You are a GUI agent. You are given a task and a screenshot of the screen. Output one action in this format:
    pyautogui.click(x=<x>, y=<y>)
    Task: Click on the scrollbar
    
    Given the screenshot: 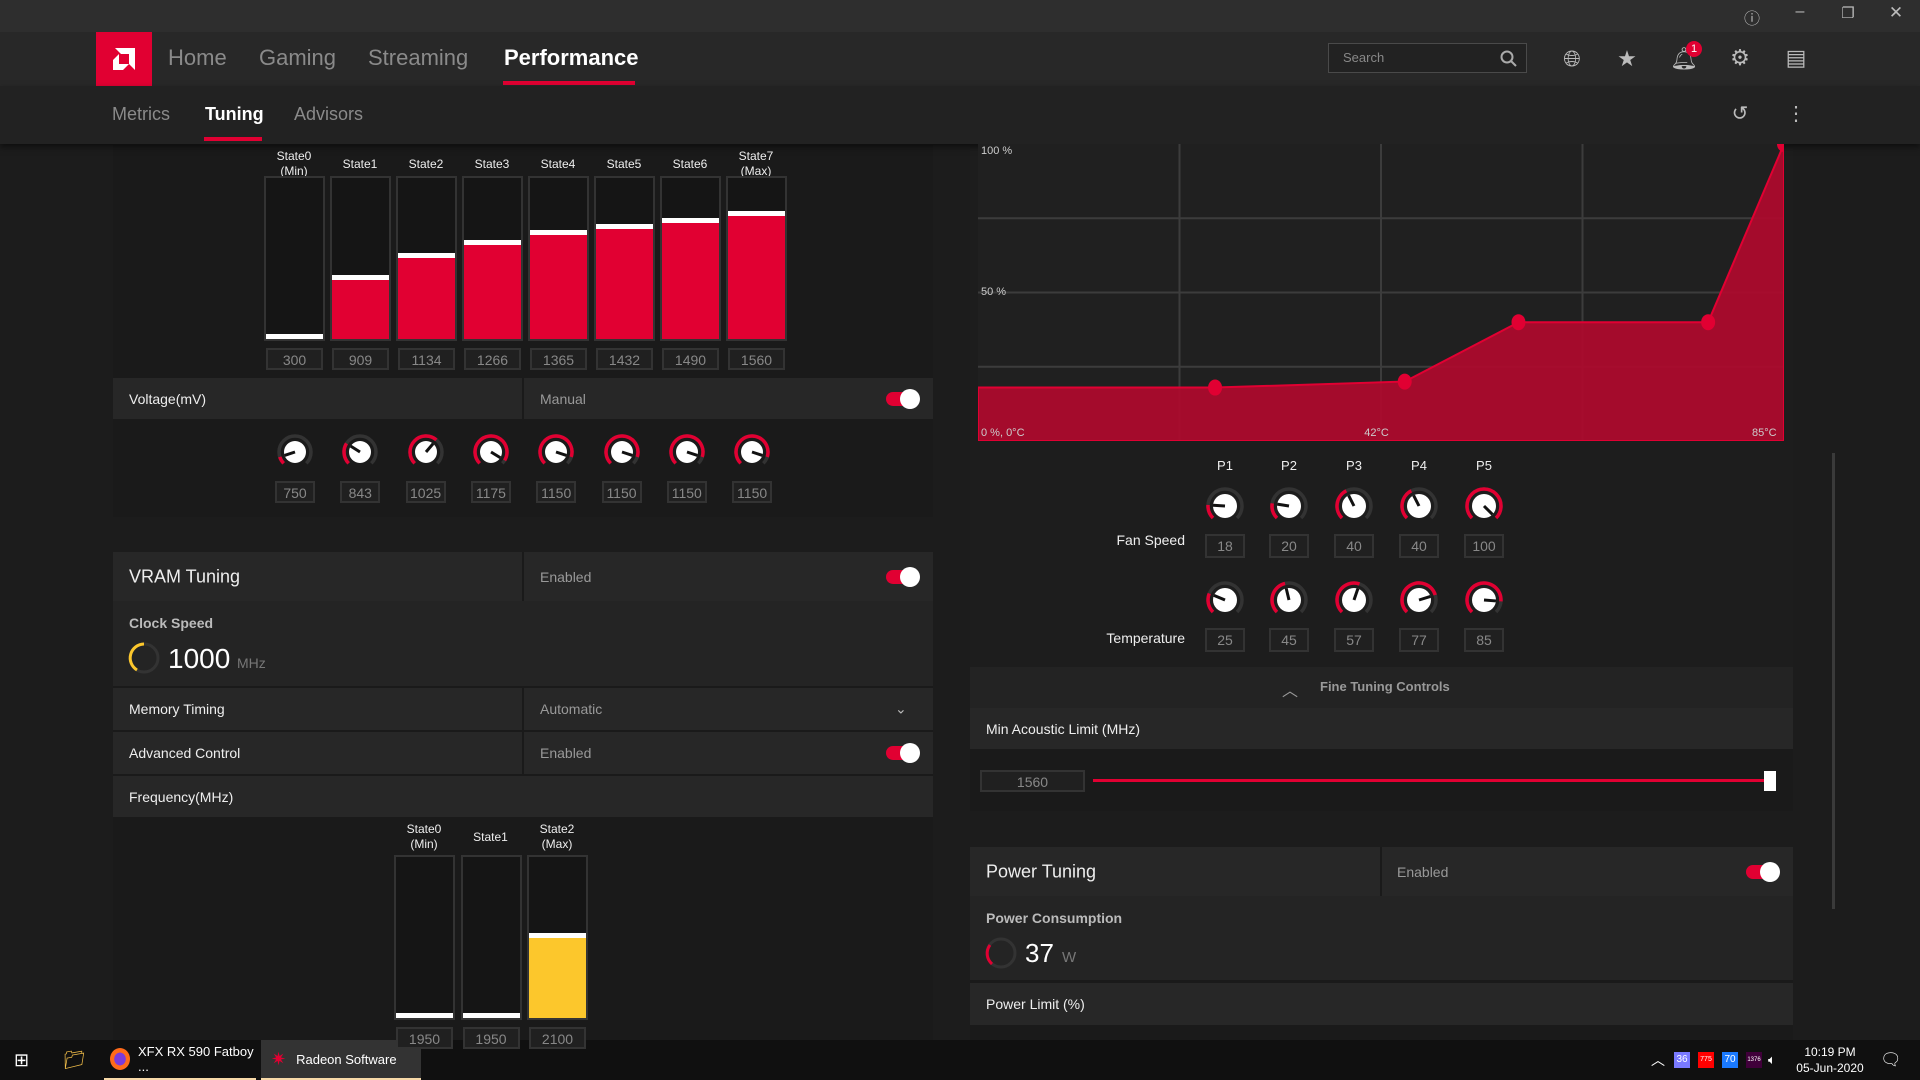 What is the action you would take?
    pyautogui.click(x=1833, y=681)
    